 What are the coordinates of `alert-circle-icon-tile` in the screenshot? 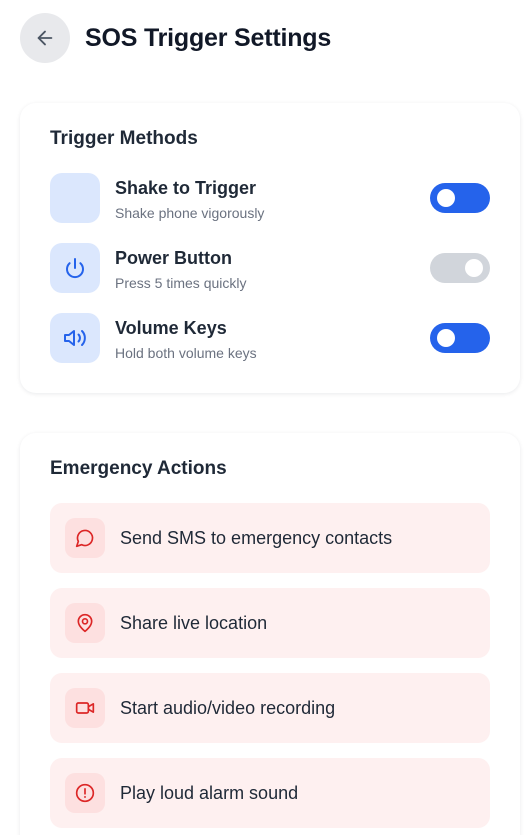 It's located at (85, 793).